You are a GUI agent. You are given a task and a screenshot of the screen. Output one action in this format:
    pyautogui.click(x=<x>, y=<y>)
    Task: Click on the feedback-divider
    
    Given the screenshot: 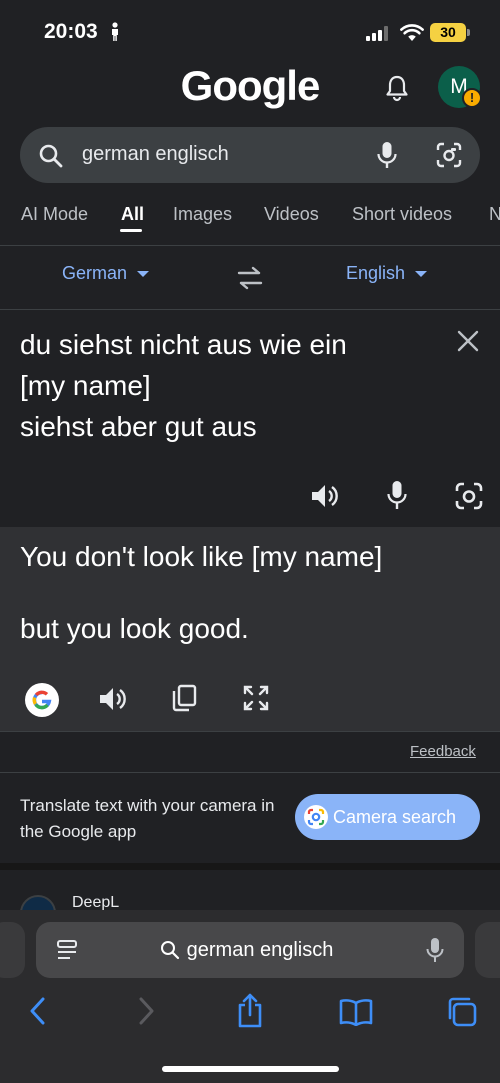 What is the action you would take?
    pyautogui.click(x=250, y=772)
    